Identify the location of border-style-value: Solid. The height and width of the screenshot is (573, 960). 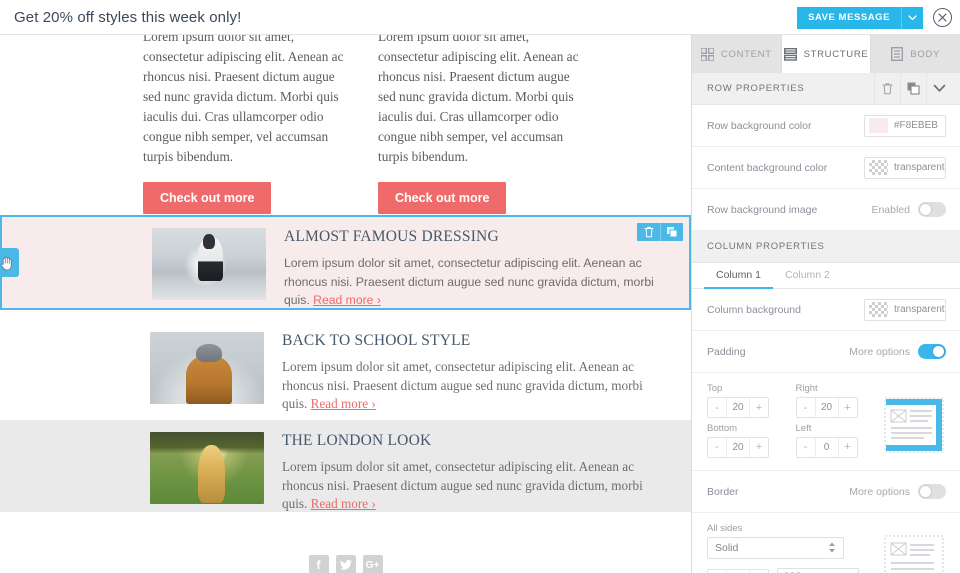
(727, 548).